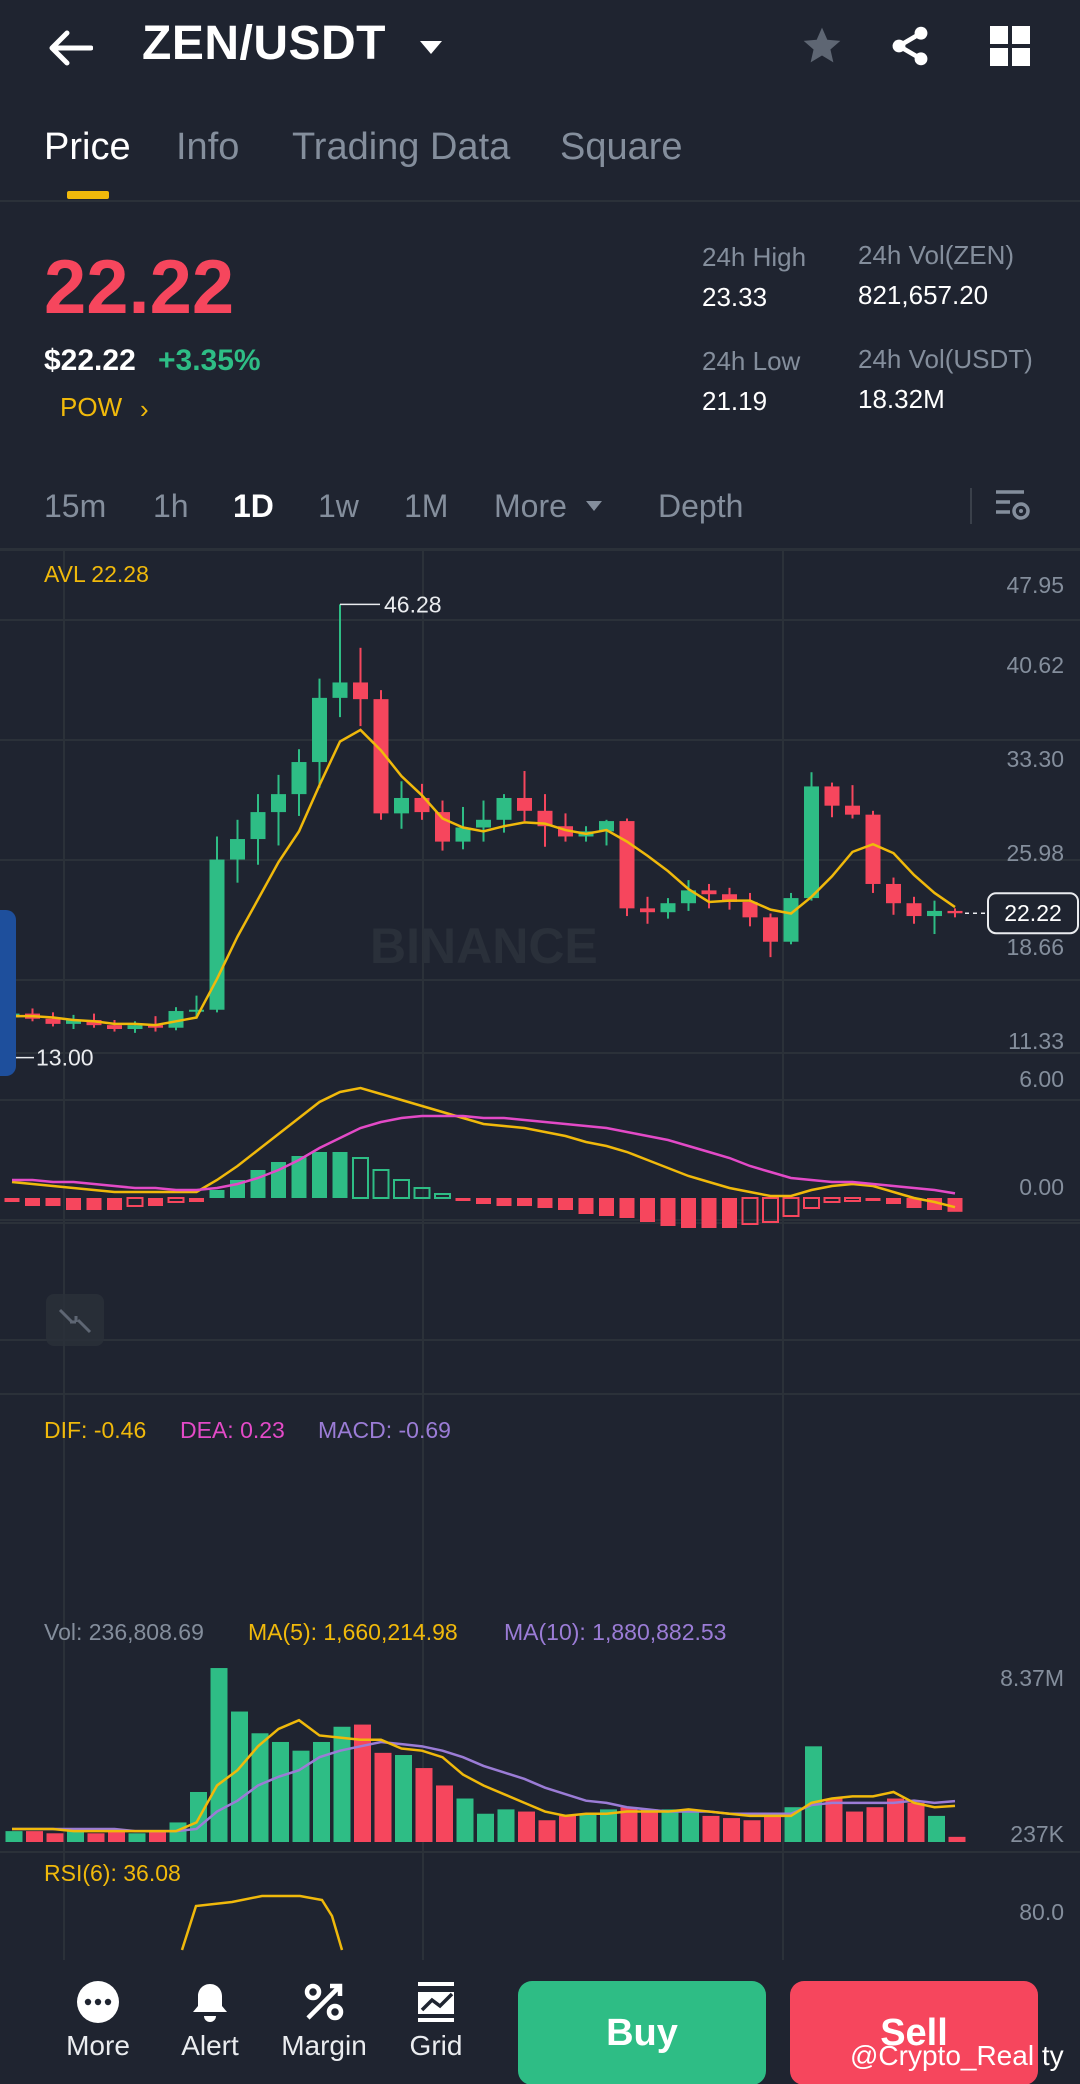 This screenshot has width=1080, height=2084. What do you see at coordinates (401, 147) in the screenshot?
I see `tab-trading-data: Trading Data` at bounding box center [401, 147].